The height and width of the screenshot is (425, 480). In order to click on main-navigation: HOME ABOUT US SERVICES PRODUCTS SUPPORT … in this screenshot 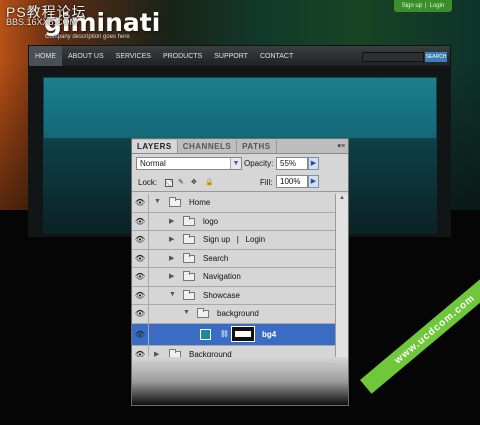, I will do `click(239, 56)`.